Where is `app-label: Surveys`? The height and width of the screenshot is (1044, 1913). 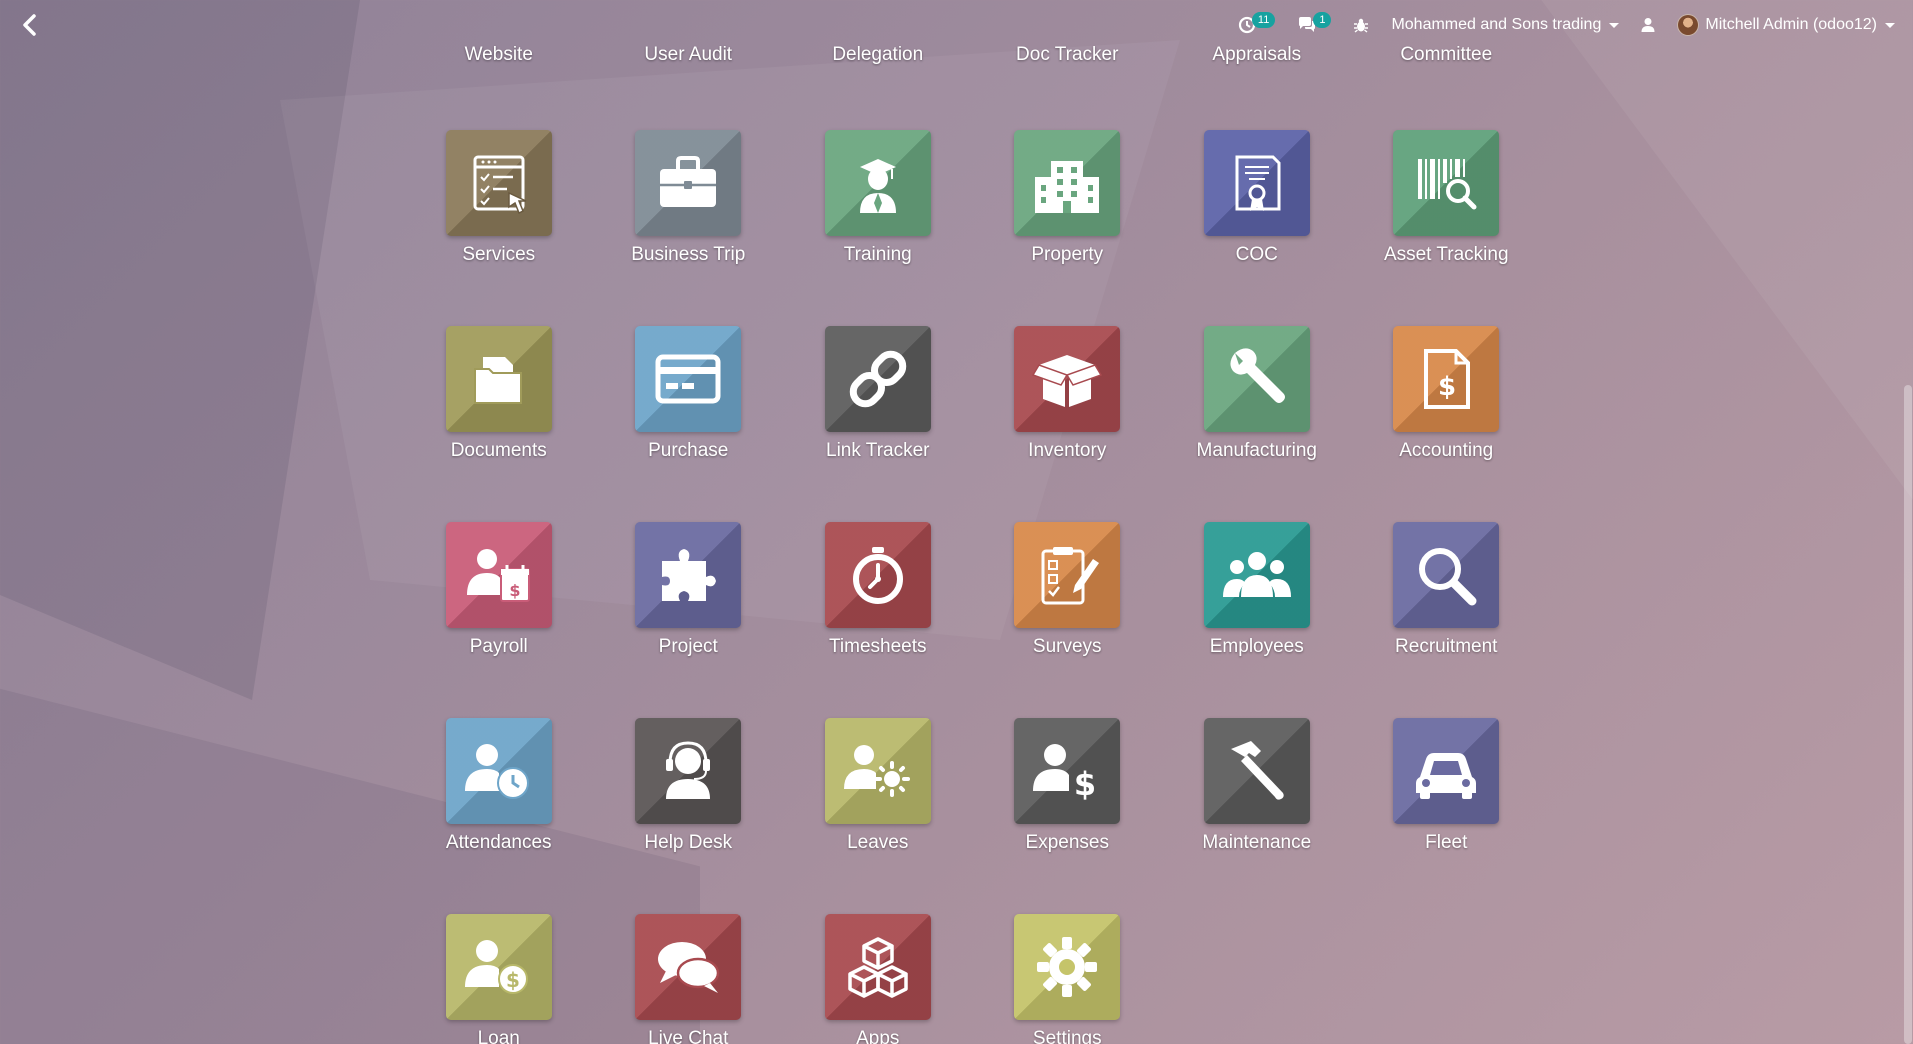
app-label: Surveys is located at coordinates (1067, 646).